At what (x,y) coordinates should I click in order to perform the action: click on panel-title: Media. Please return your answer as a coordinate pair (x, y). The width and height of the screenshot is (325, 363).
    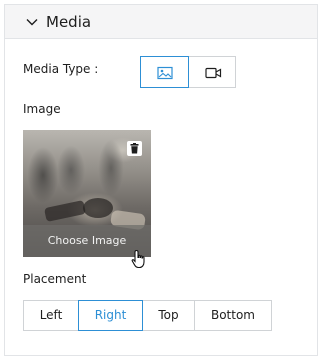
    Looking at the image, I should click on (69, 22).